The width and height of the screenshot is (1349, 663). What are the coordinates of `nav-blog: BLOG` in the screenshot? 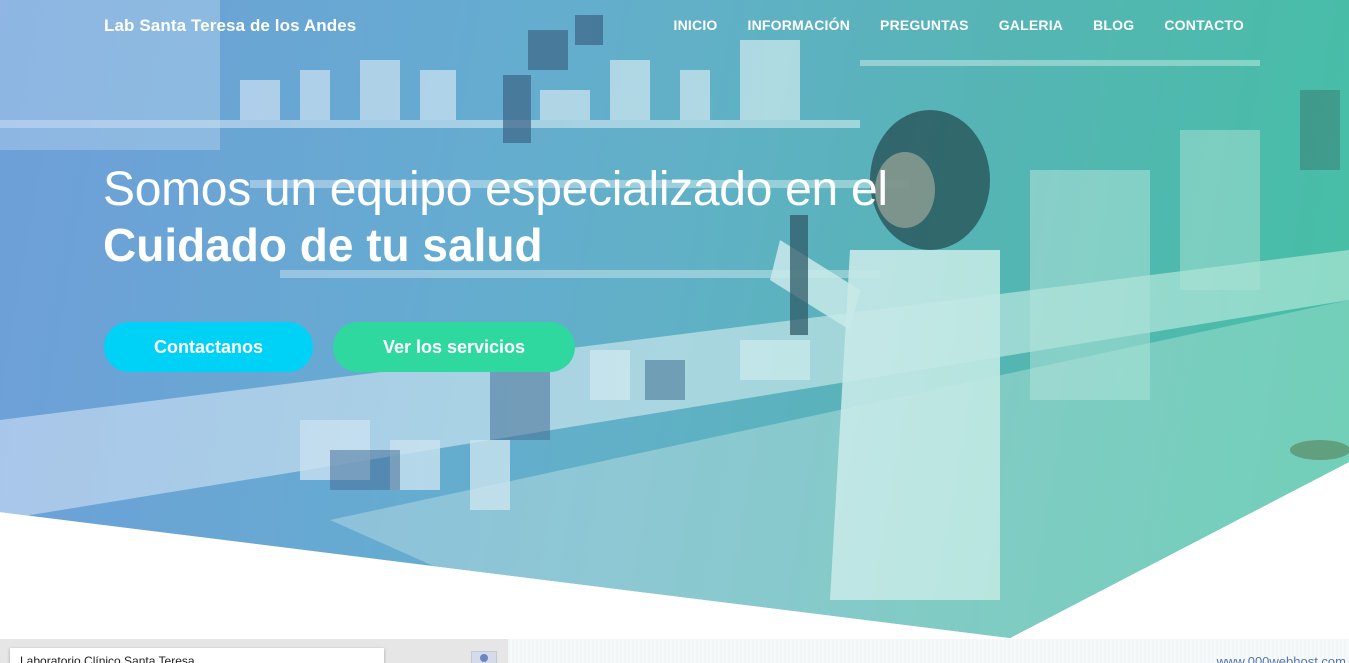 It's located at (1113, 25).